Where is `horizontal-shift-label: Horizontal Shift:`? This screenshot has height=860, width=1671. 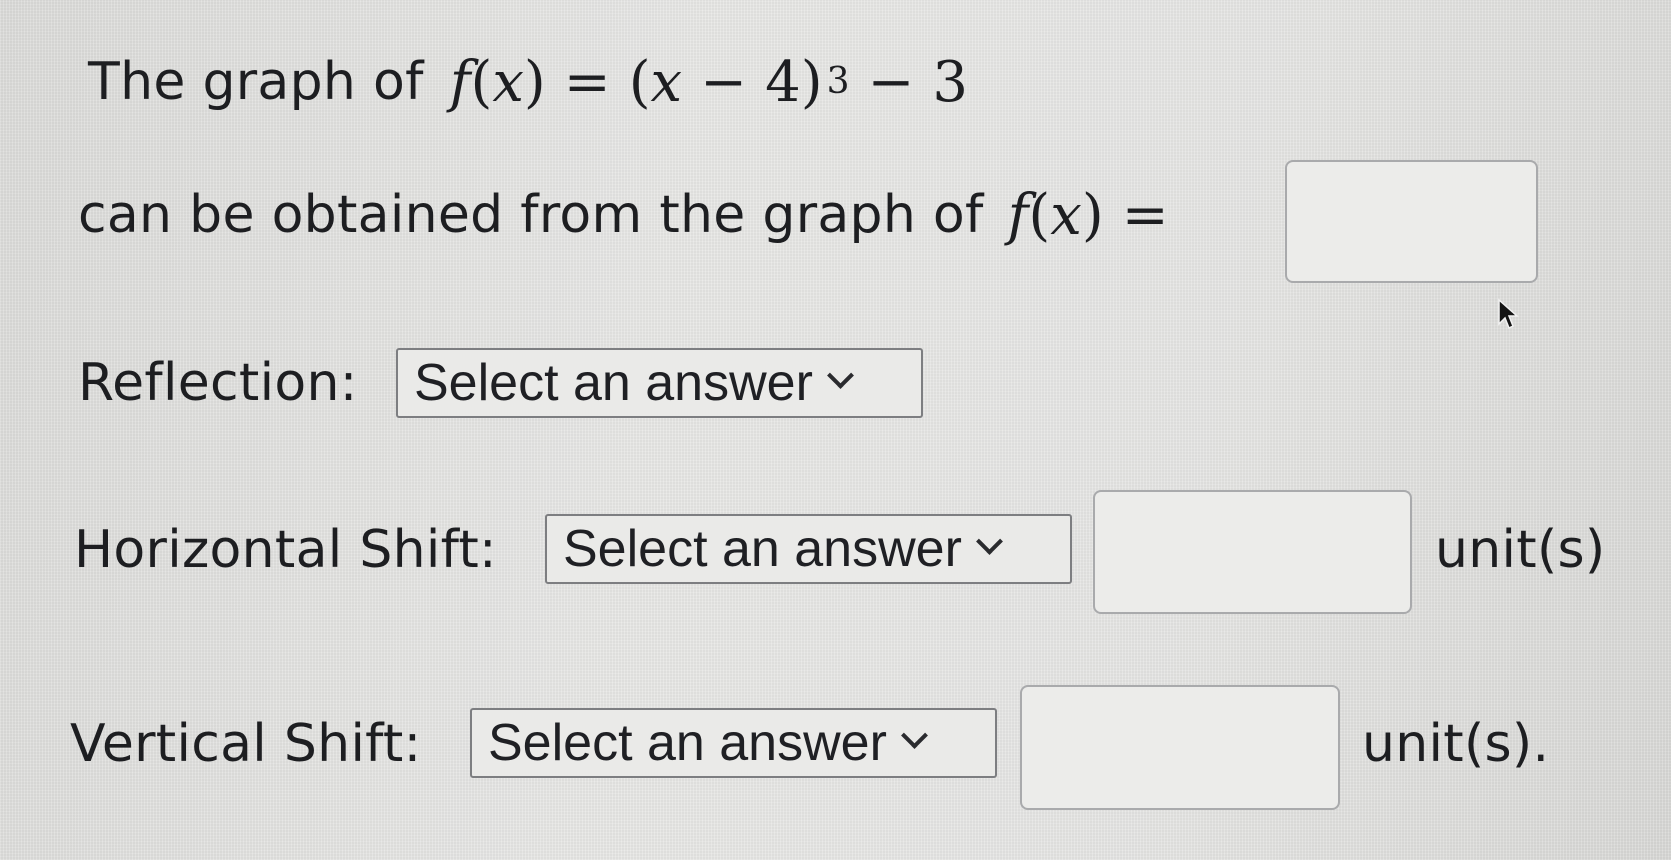 horizontal-shift-label: Horizontal Shift: is located at coordinates (285, 550).